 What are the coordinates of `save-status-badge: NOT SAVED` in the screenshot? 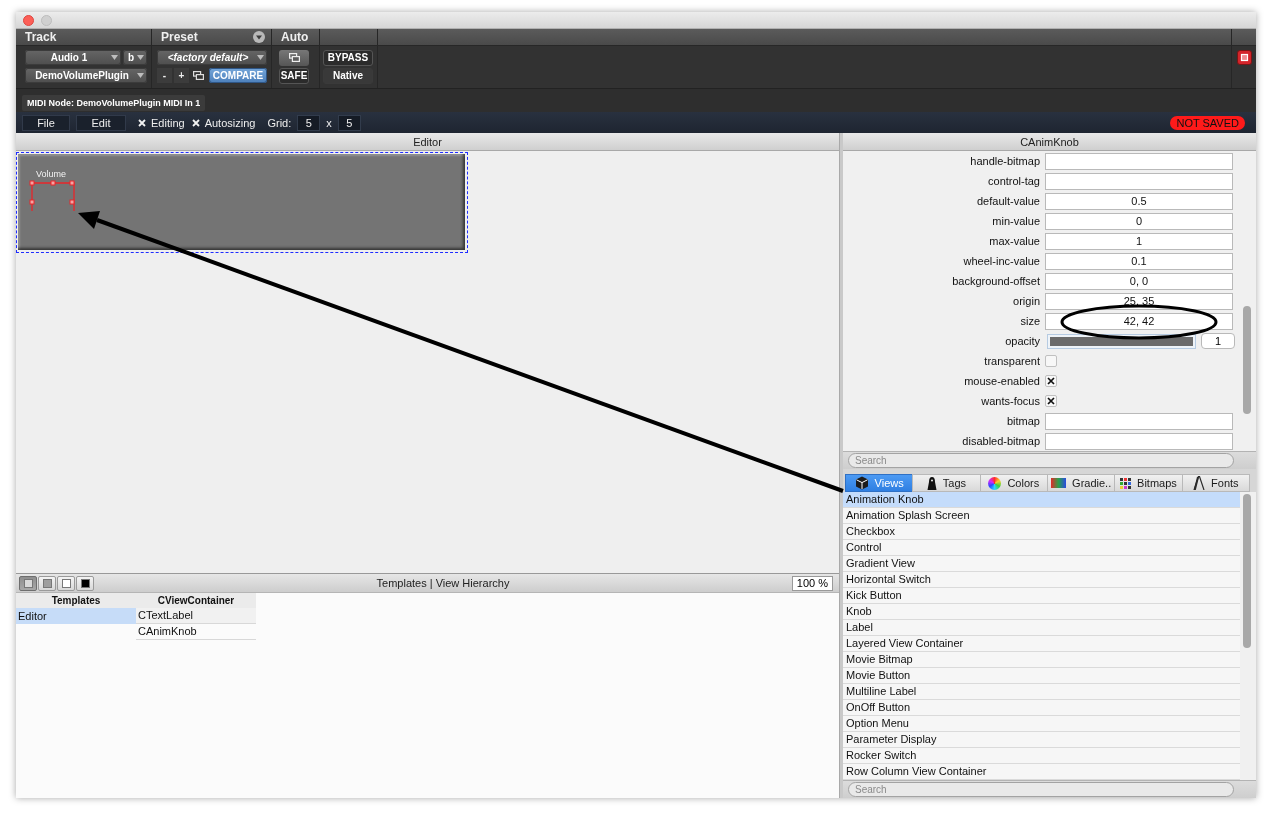 It's located at (1207, 122).